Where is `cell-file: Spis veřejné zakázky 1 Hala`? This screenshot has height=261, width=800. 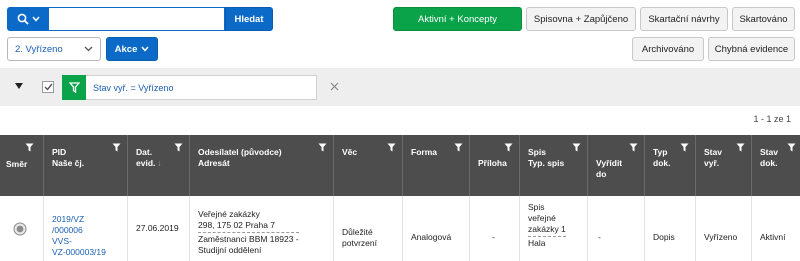 cell-file: Spis veřejné zakázky 1 Hala is located at coordinates (554, 228).